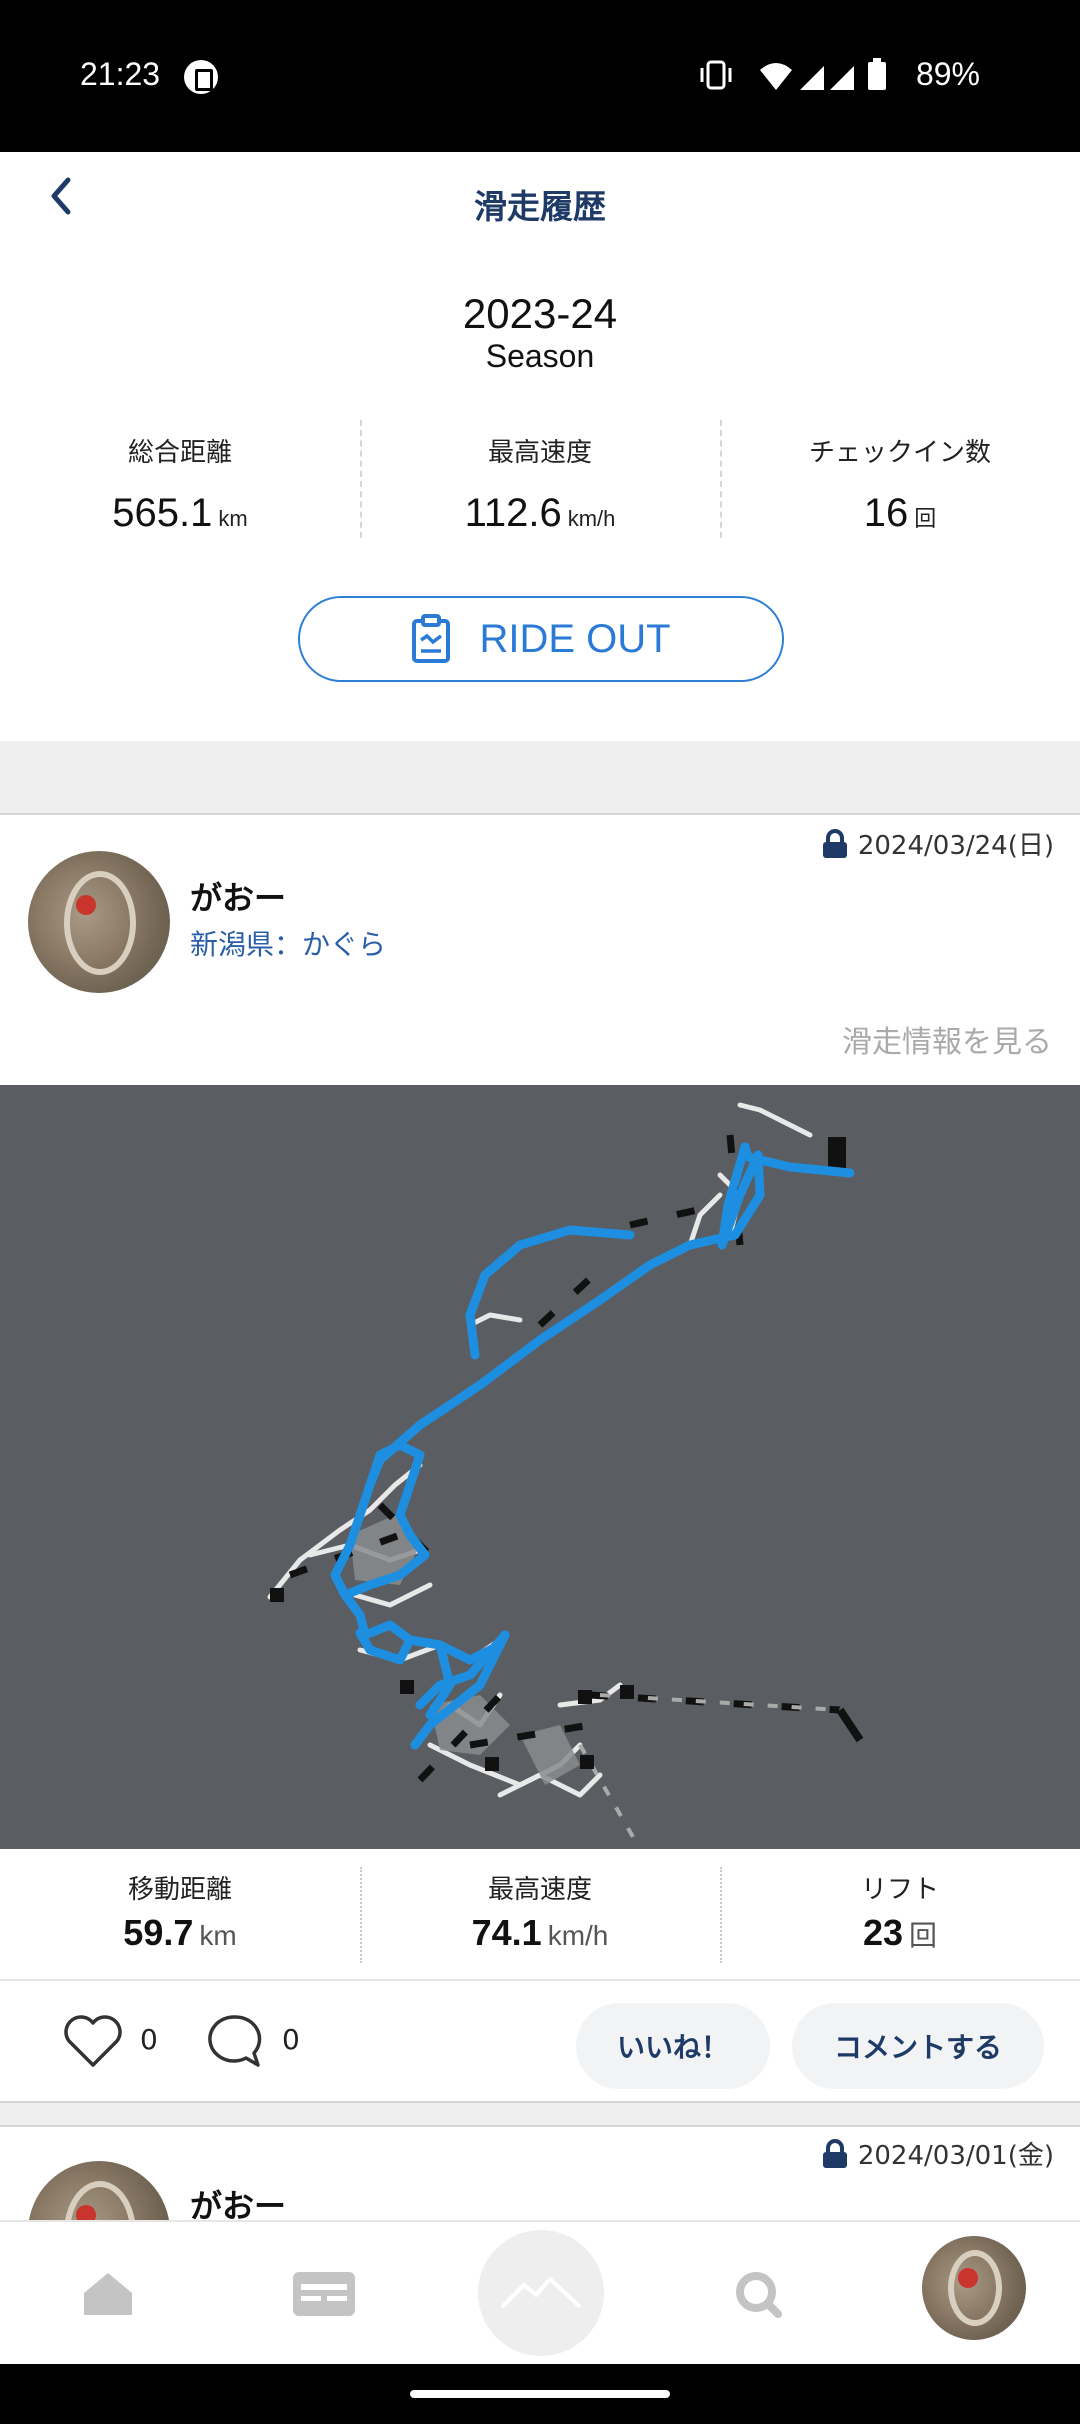  What do you see at coordinates (540, 356) in the screenshot?
I see `season-label: Season` at bounding box center [540, 356].